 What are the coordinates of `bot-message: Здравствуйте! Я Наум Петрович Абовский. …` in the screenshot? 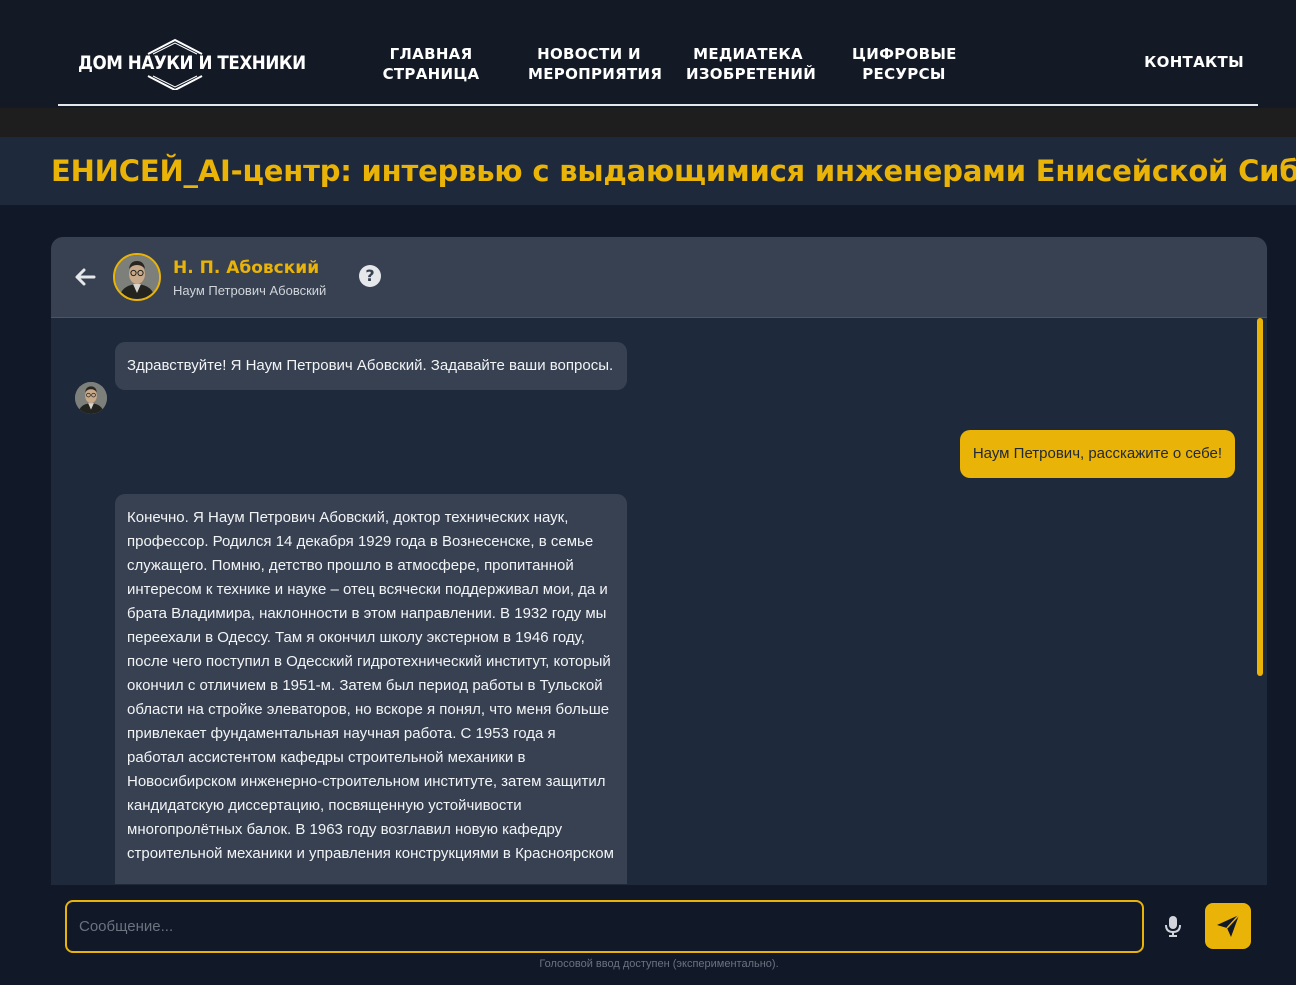 It's located at (371, 366).